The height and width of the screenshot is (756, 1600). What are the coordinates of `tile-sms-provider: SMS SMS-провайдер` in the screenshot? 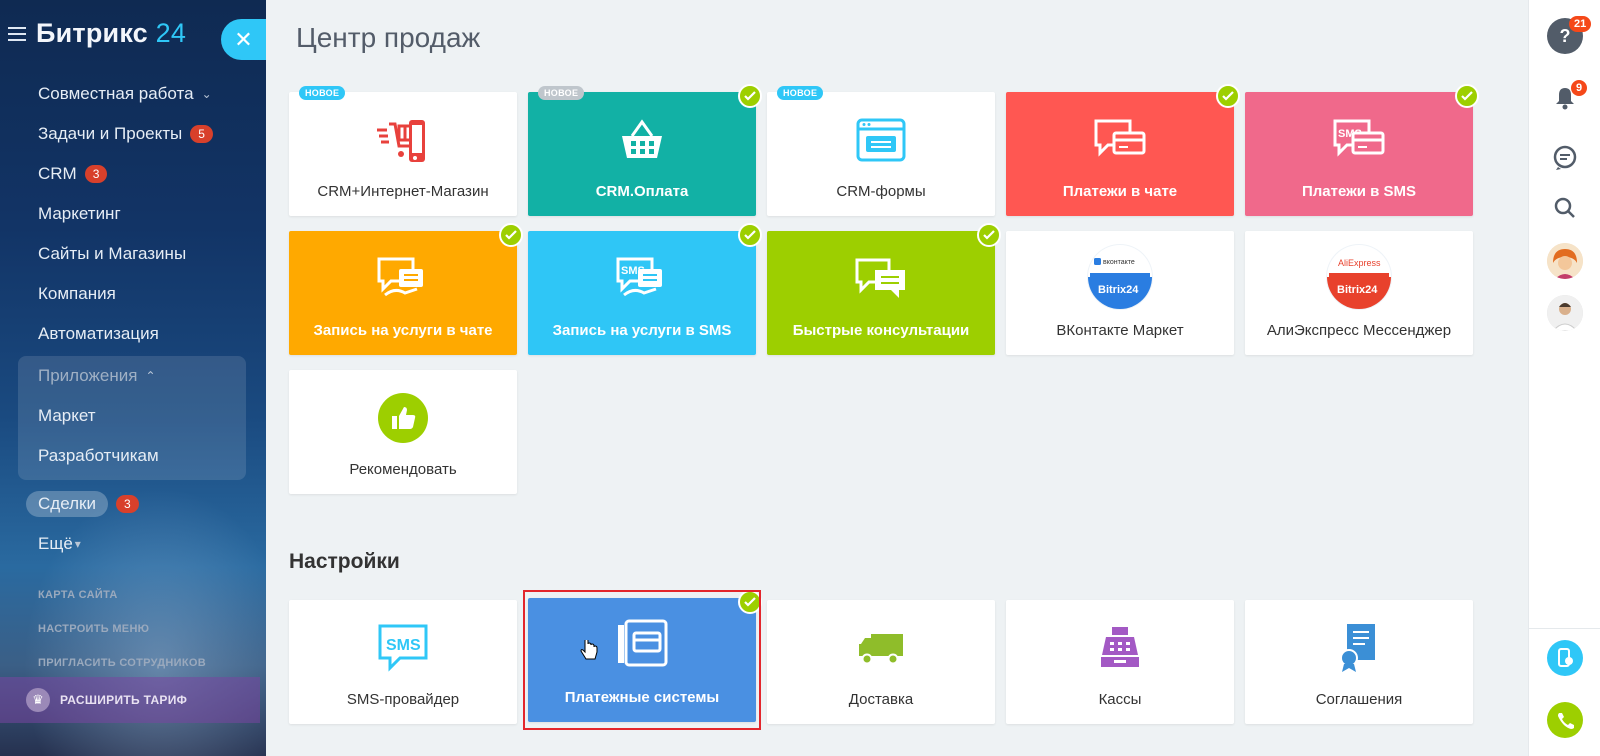 It's located at (403, 662).